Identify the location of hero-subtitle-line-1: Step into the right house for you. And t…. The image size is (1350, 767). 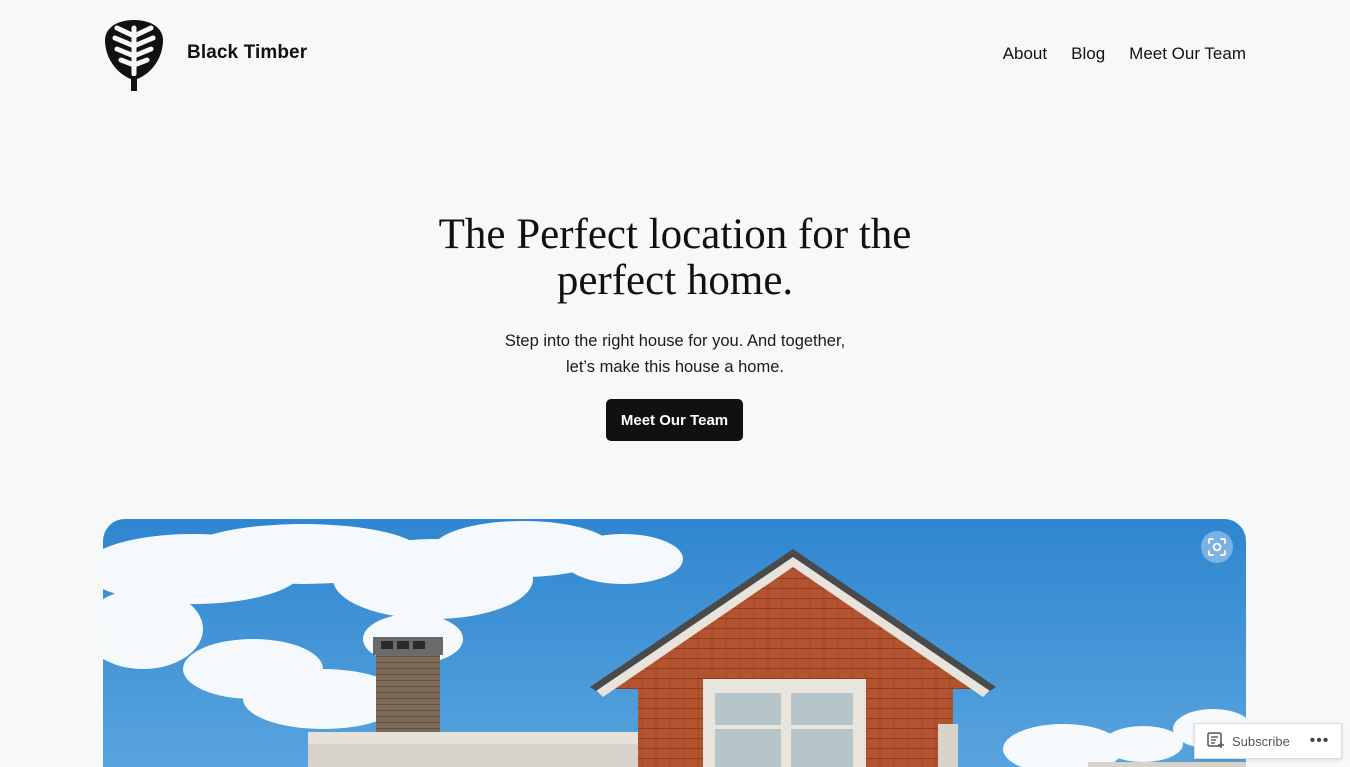
(675, 341).